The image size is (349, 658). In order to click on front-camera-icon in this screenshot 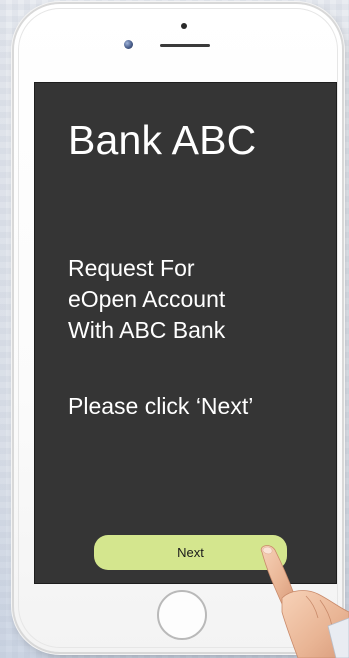, I will do `click(128, 44)`.